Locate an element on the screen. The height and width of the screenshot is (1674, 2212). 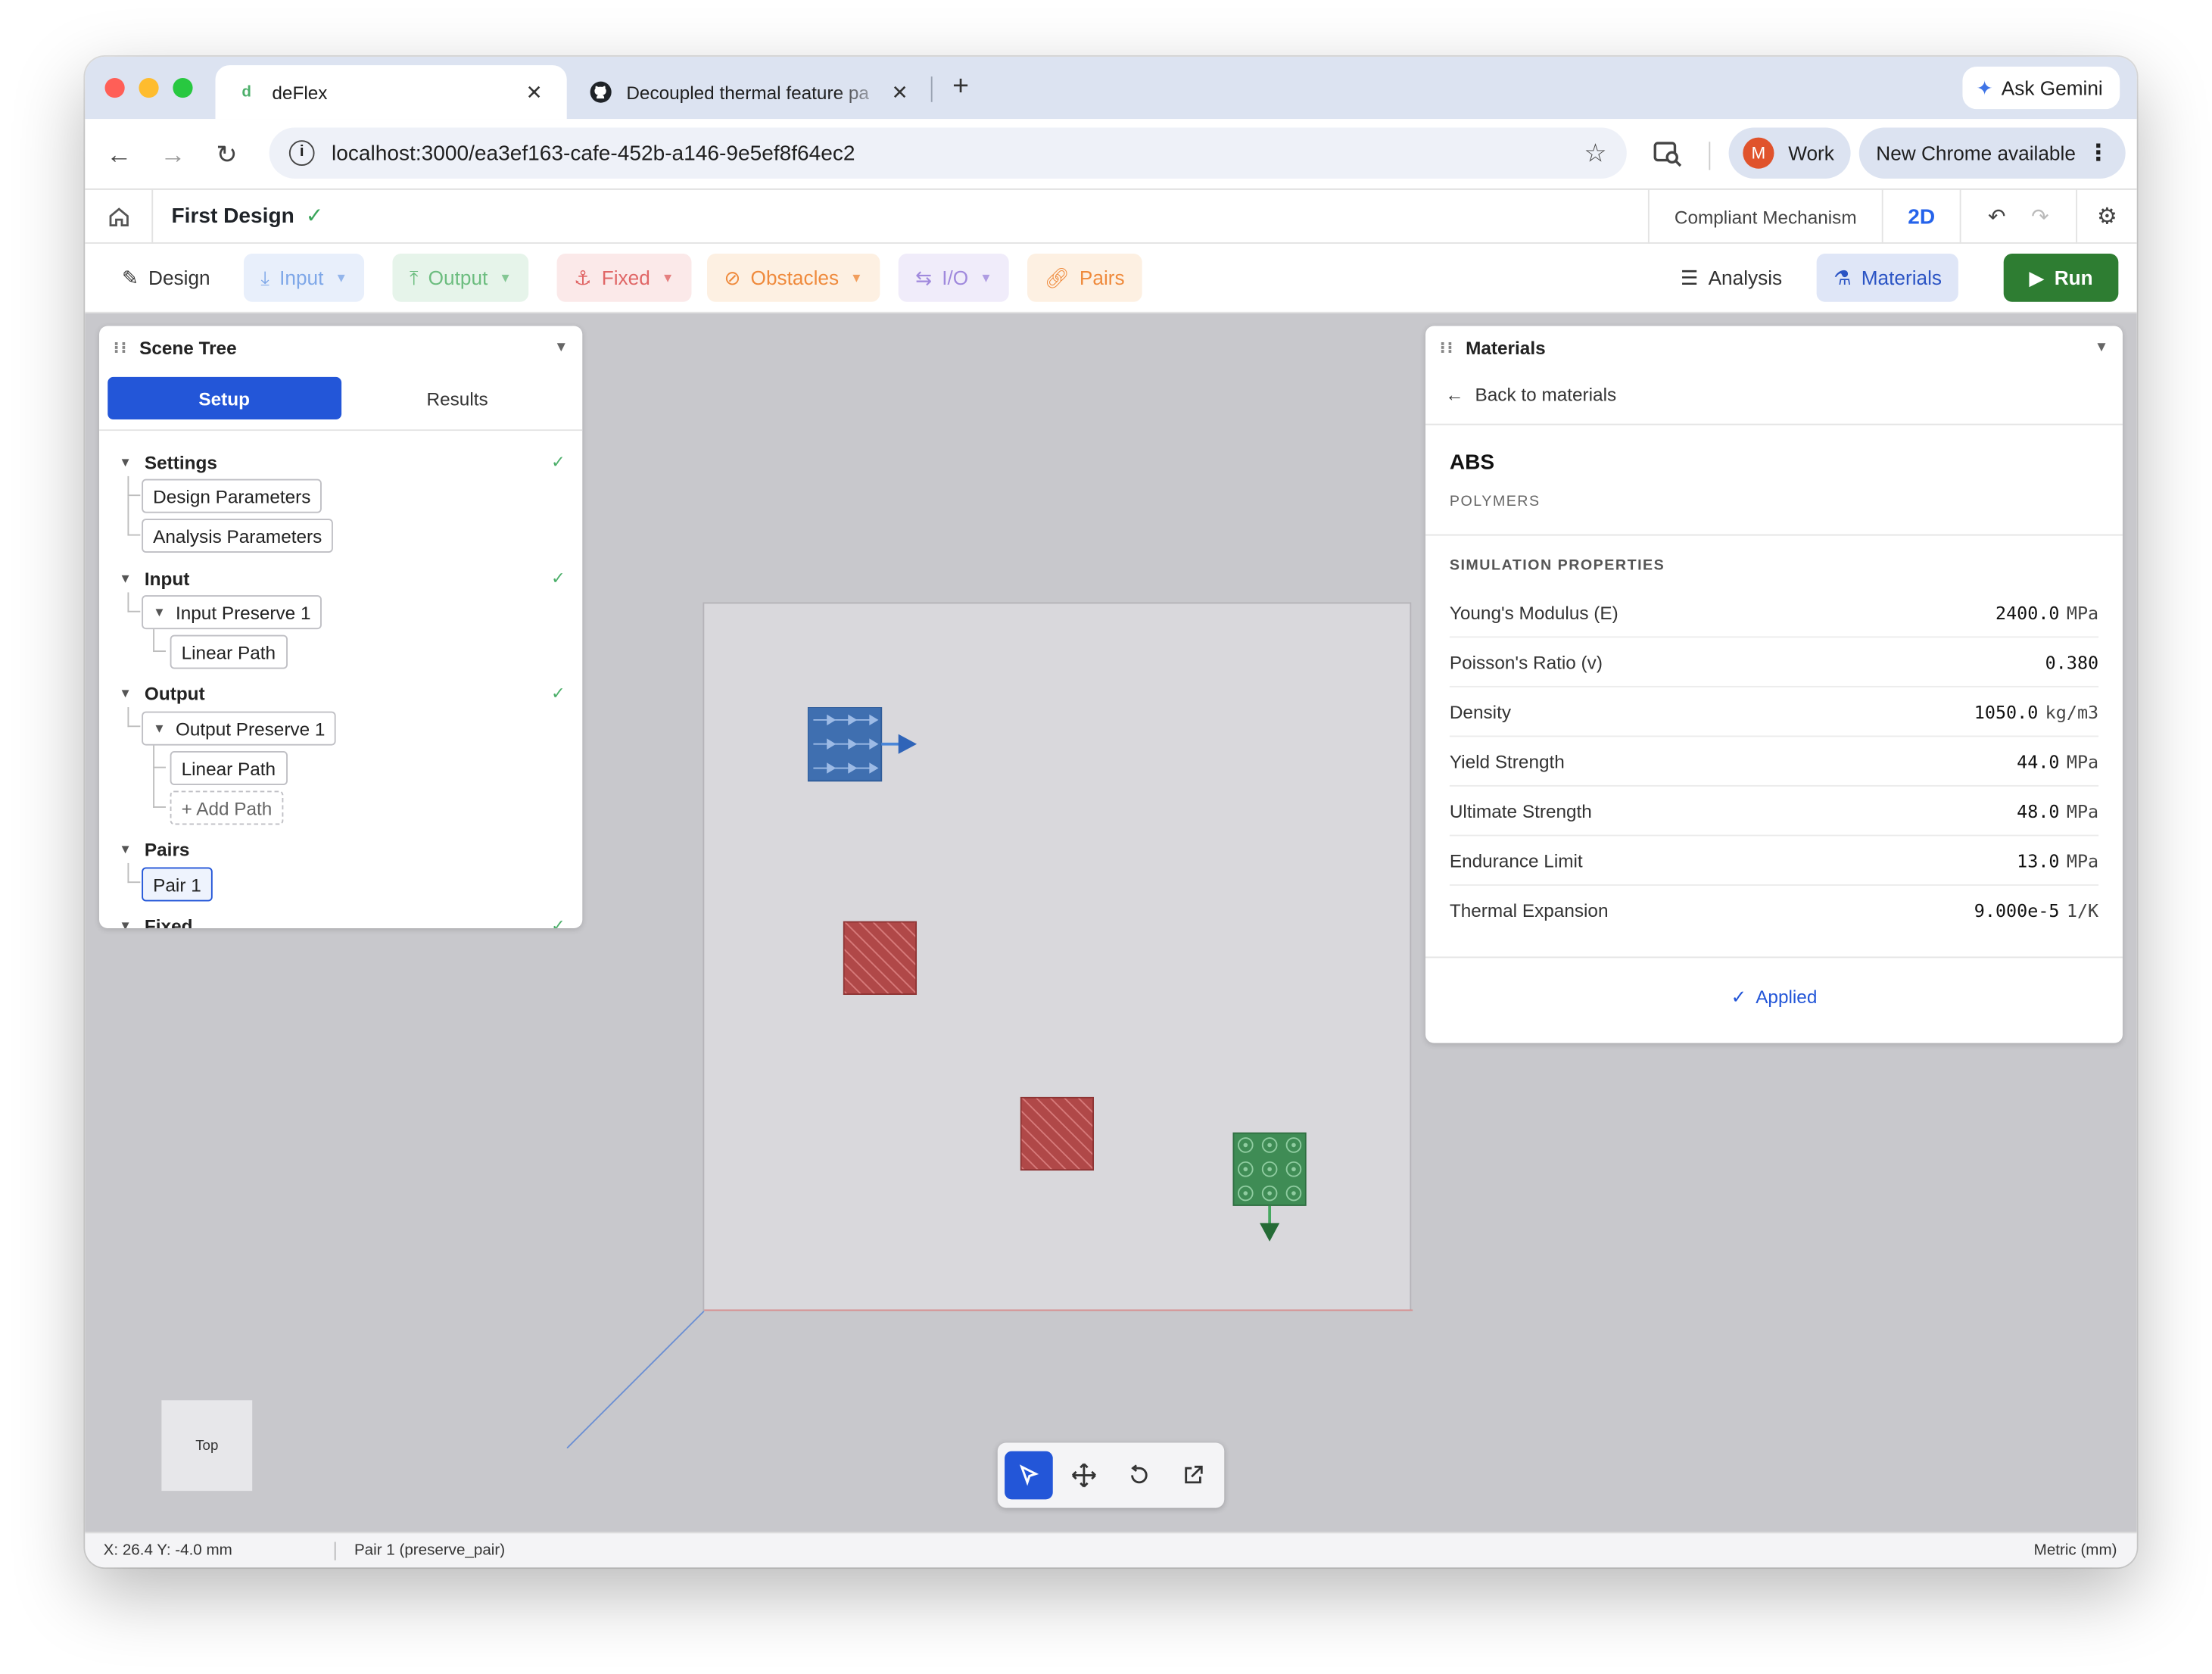
back-to-materials-link: ← Back to materials is located at coordinates (1530, 395).